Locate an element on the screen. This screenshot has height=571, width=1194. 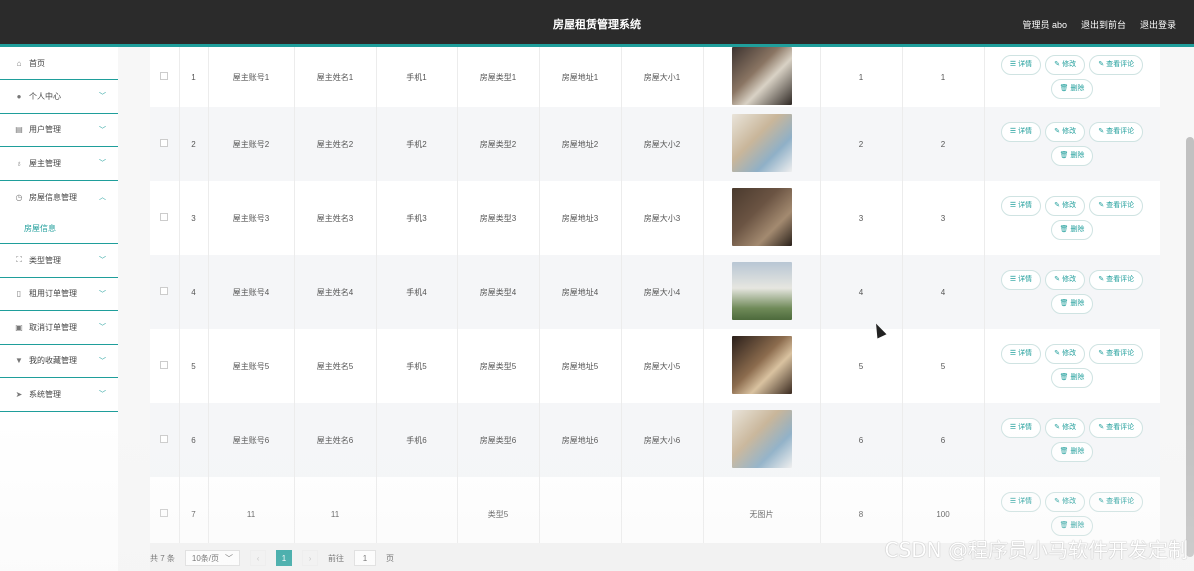
sidebar-item-types: ⛶ 类型管理 ﹀ is located at coordinates (59, 261).